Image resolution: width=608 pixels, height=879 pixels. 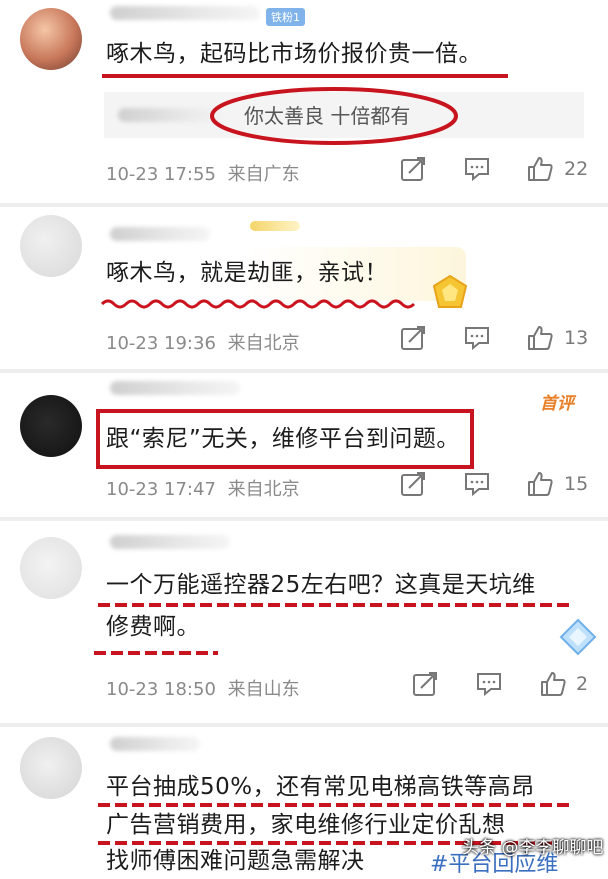 What do you see at coordinates (304, 687) in the screenshot?
I see `comment-actions: 2` at bounding box center [304, 687].